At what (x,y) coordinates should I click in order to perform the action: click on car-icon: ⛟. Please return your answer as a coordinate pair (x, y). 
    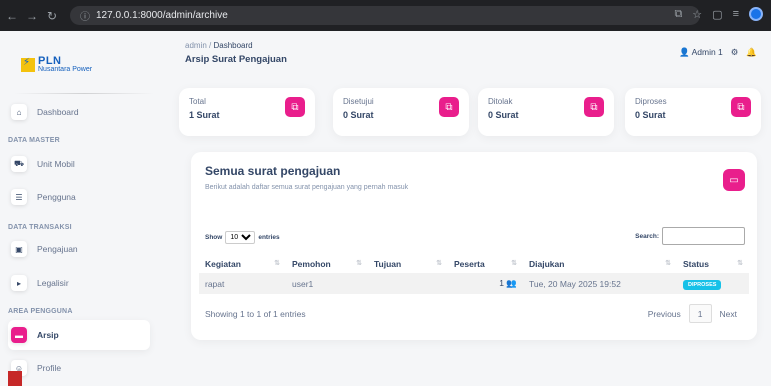
    Looking at the image, I should click on (19, 164).